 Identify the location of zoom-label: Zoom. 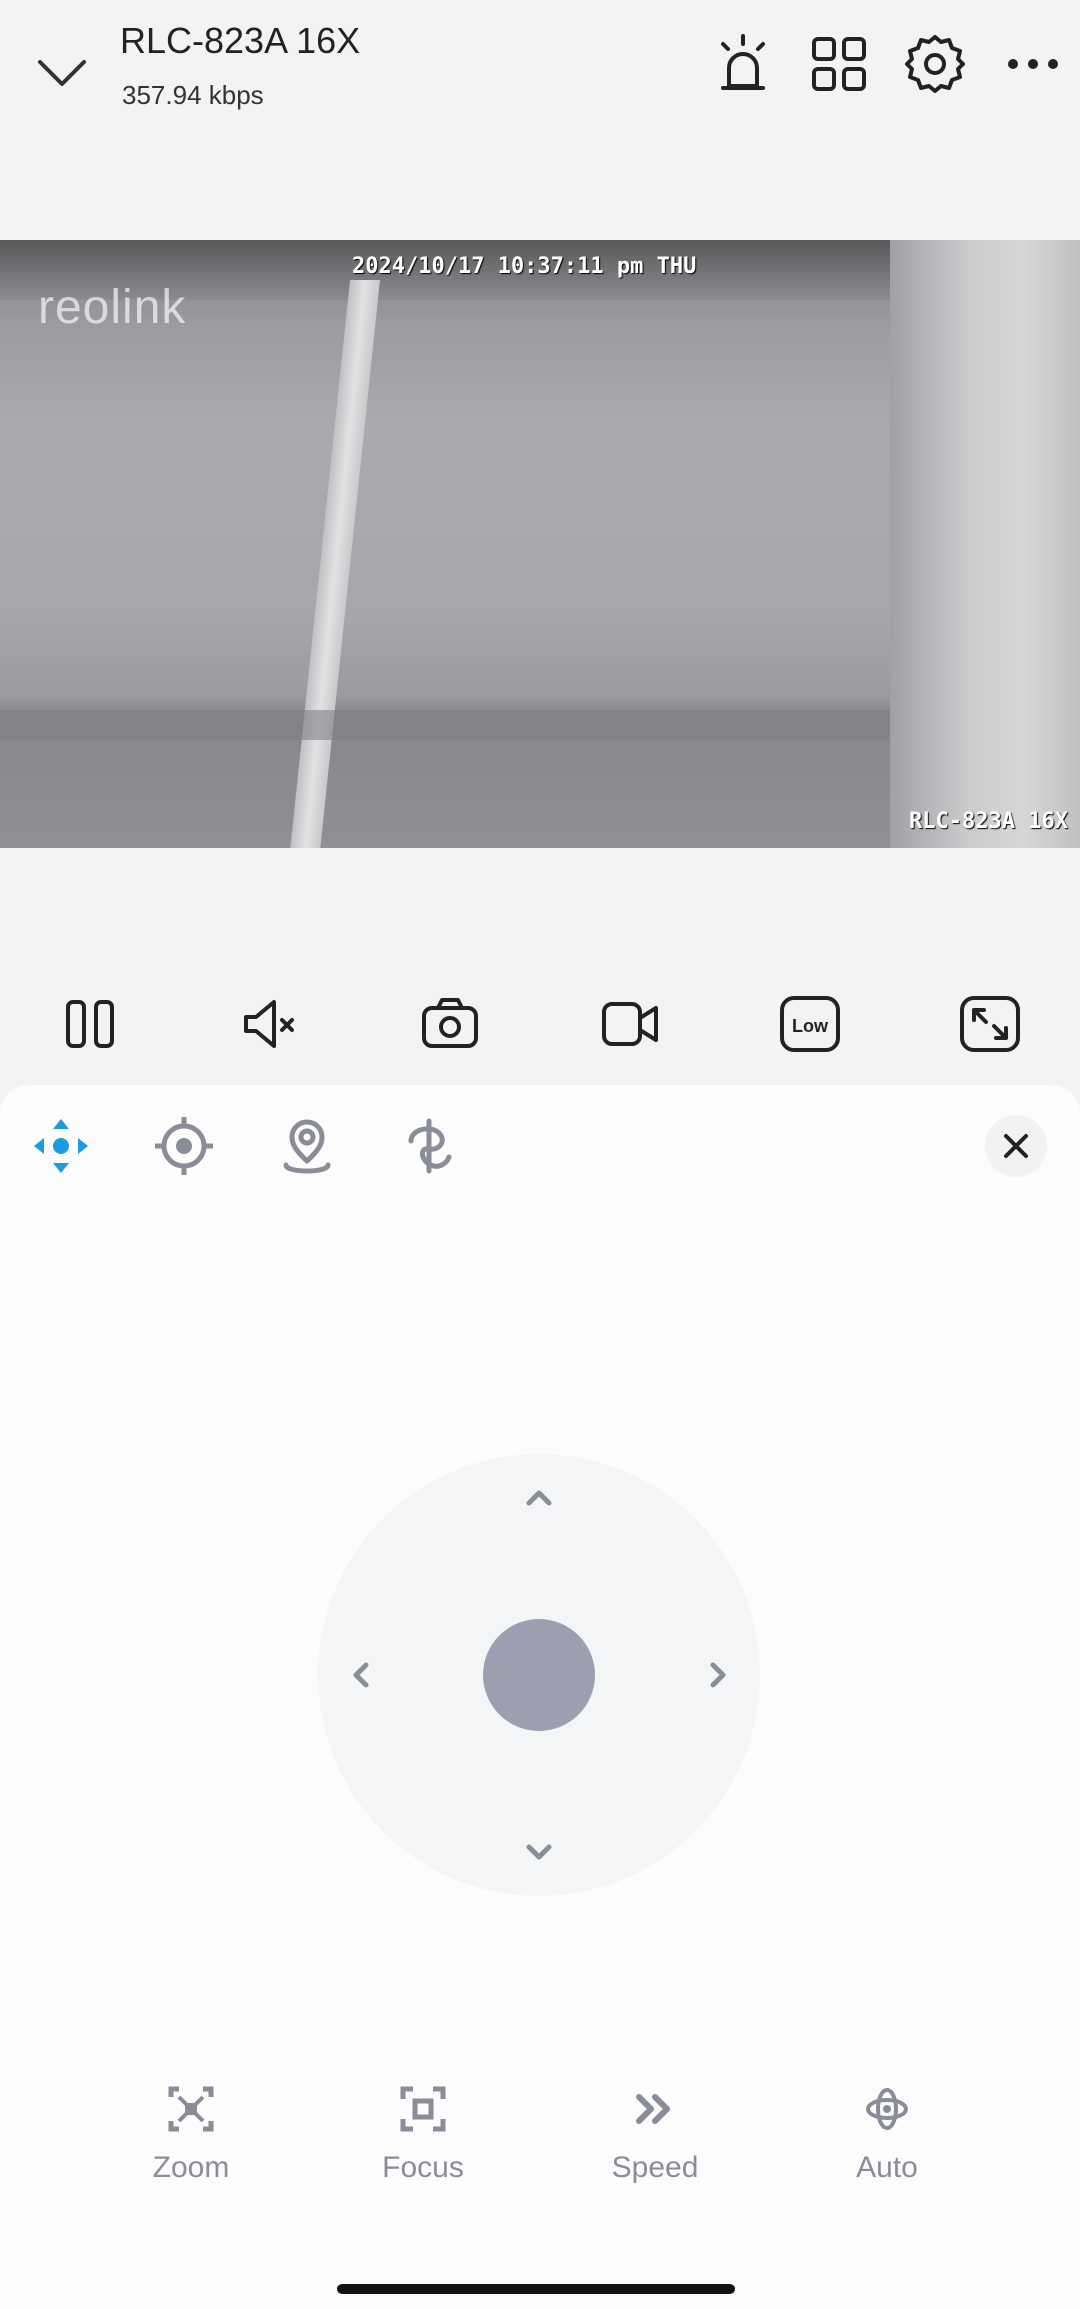
(191, 2167).